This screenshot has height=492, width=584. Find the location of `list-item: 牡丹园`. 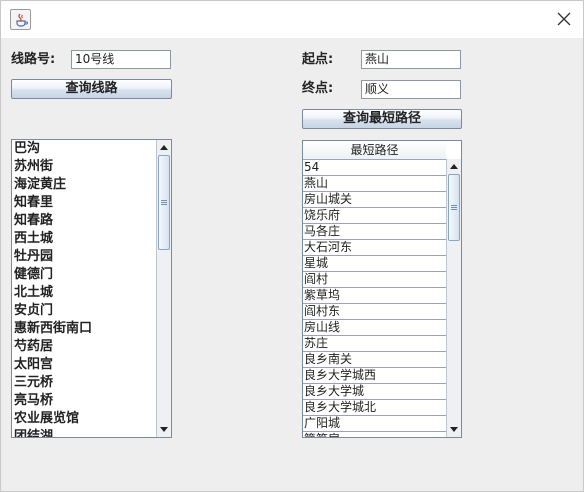

list-item: 牡丹园 is located at coordinates (91, 257).